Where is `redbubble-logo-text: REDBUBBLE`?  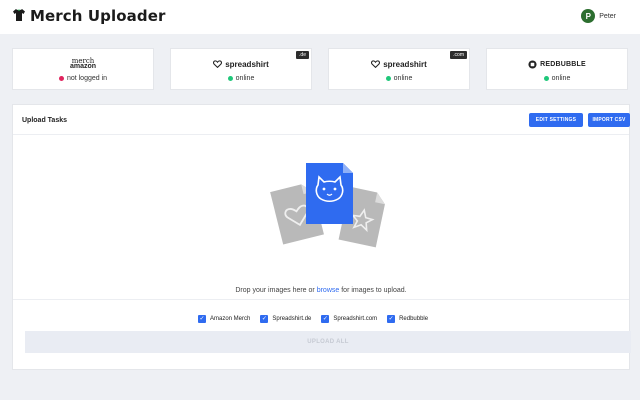 redbubble-logo-text: REDBUBBLE is located at coordinates (563, 64).